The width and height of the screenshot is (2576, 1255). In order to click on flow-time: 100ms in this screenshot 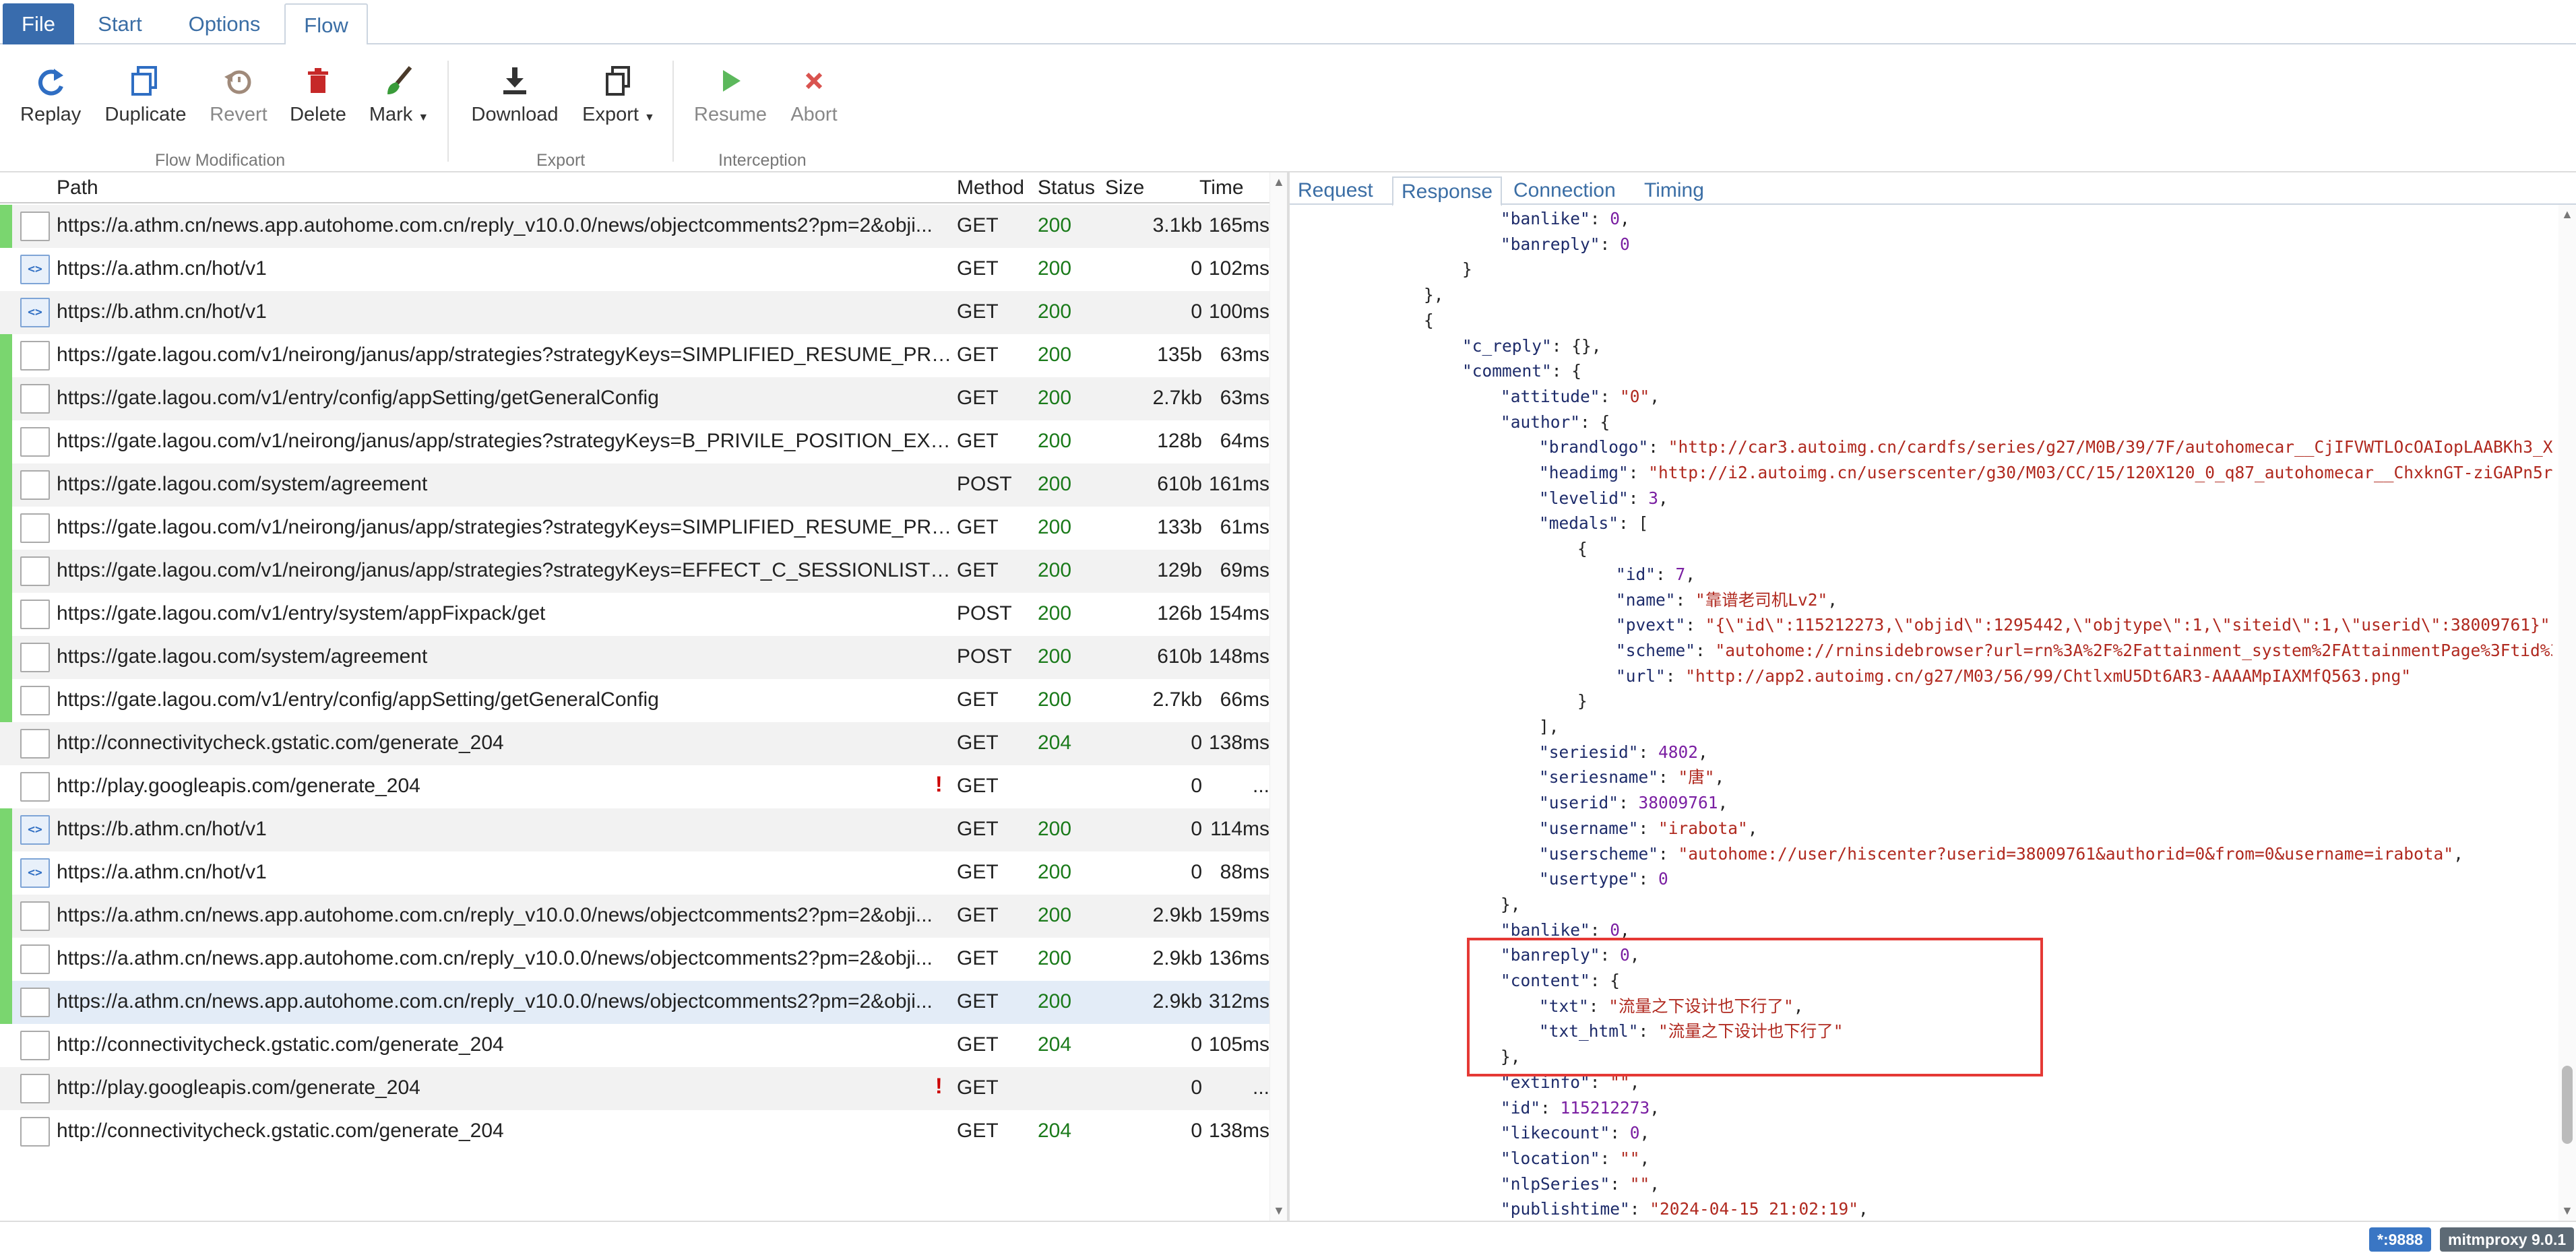, I will do `click(1238, 311)`.